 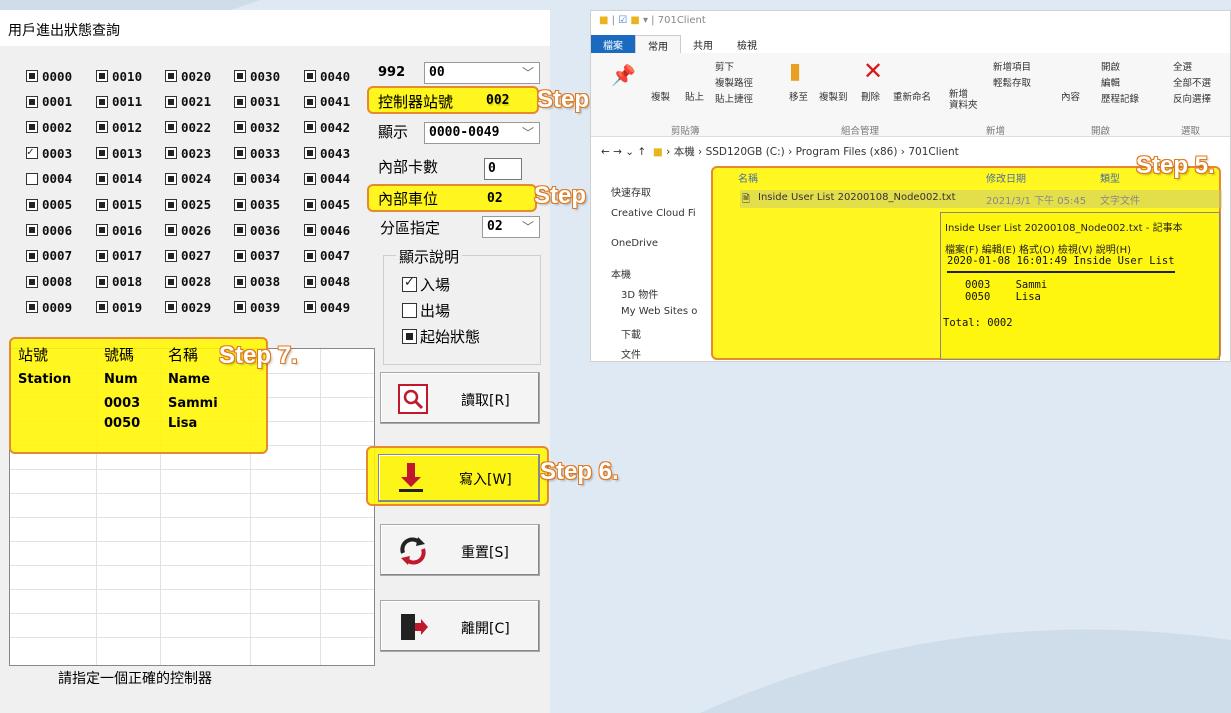 I want to click on display-range-select: 0000-0049 ﹀, so click(x=482, y=133).